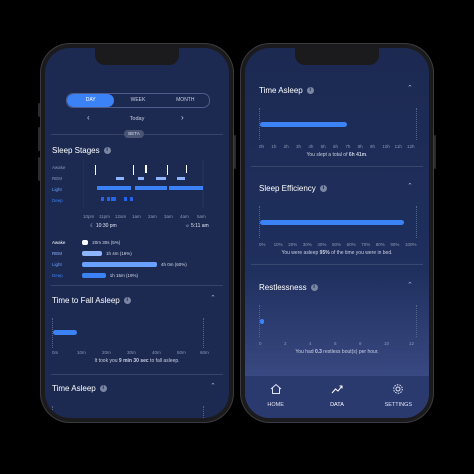  I want to click on tab-week: WEEK, so click(137, 100).